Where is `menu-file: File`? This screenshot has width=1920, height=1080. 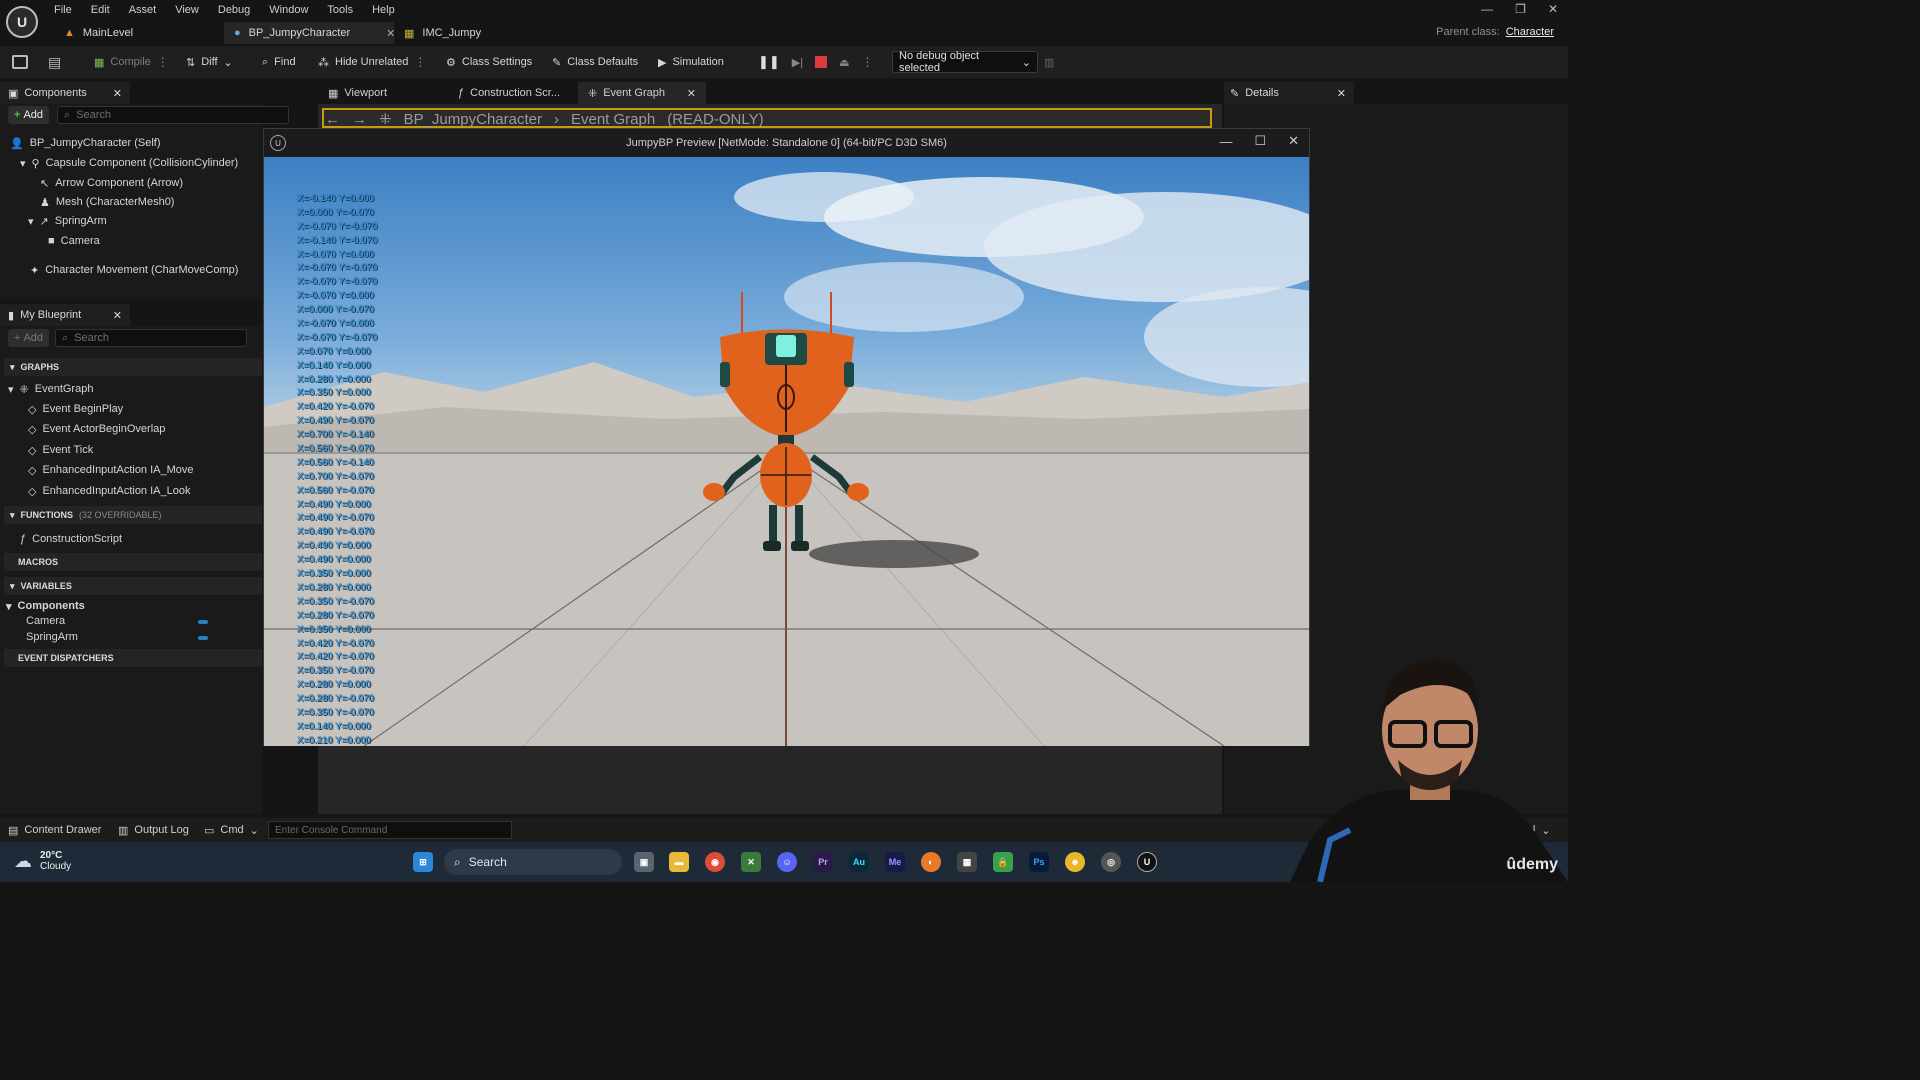 menu-file: File is located at coordinates (63, 10).